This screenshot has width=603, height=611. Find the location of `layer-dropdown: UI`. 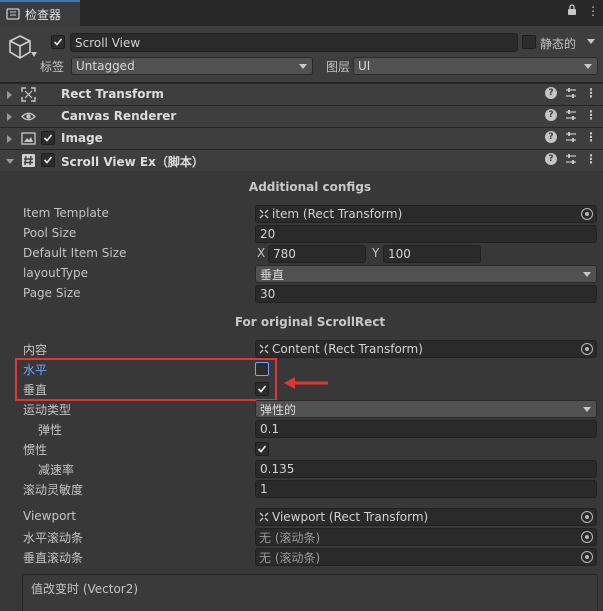

layer-dropdown: UI is located at coordinates (475, 66).